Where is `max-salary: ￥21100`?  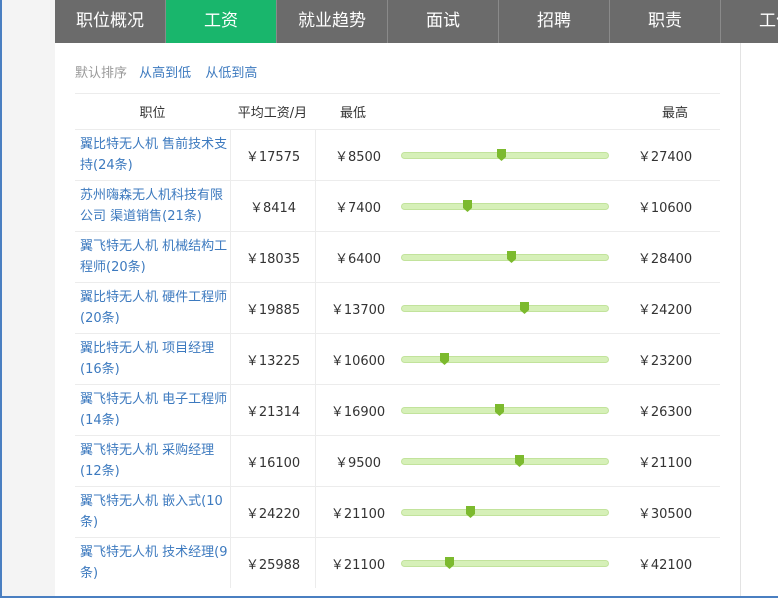 max-salary: ￥21100 is located at coordinates (665, 463).